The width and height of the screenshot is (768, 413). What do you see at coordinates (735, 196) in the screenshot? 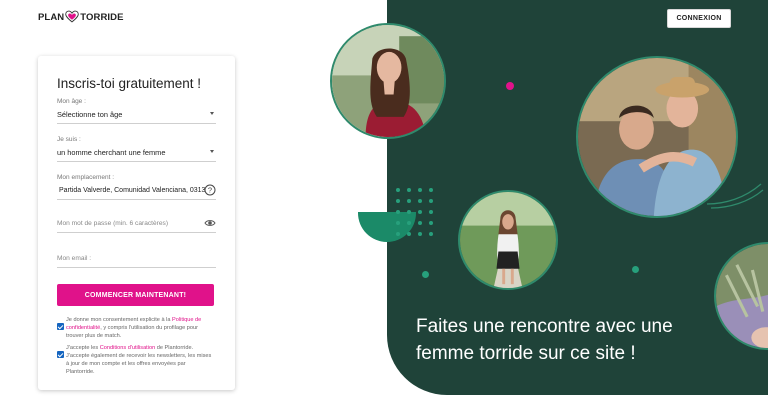
I see `decorative-arcs` at bounding box center [735, 196].